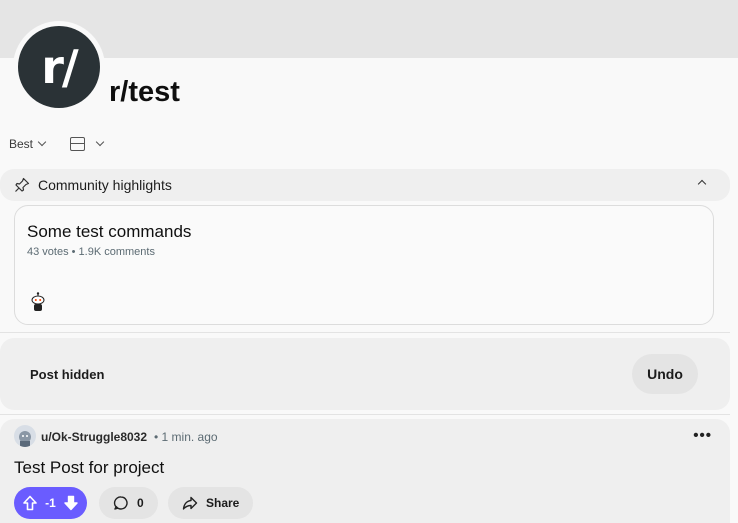  I want to click on downvote-icon, so click(71, 503).